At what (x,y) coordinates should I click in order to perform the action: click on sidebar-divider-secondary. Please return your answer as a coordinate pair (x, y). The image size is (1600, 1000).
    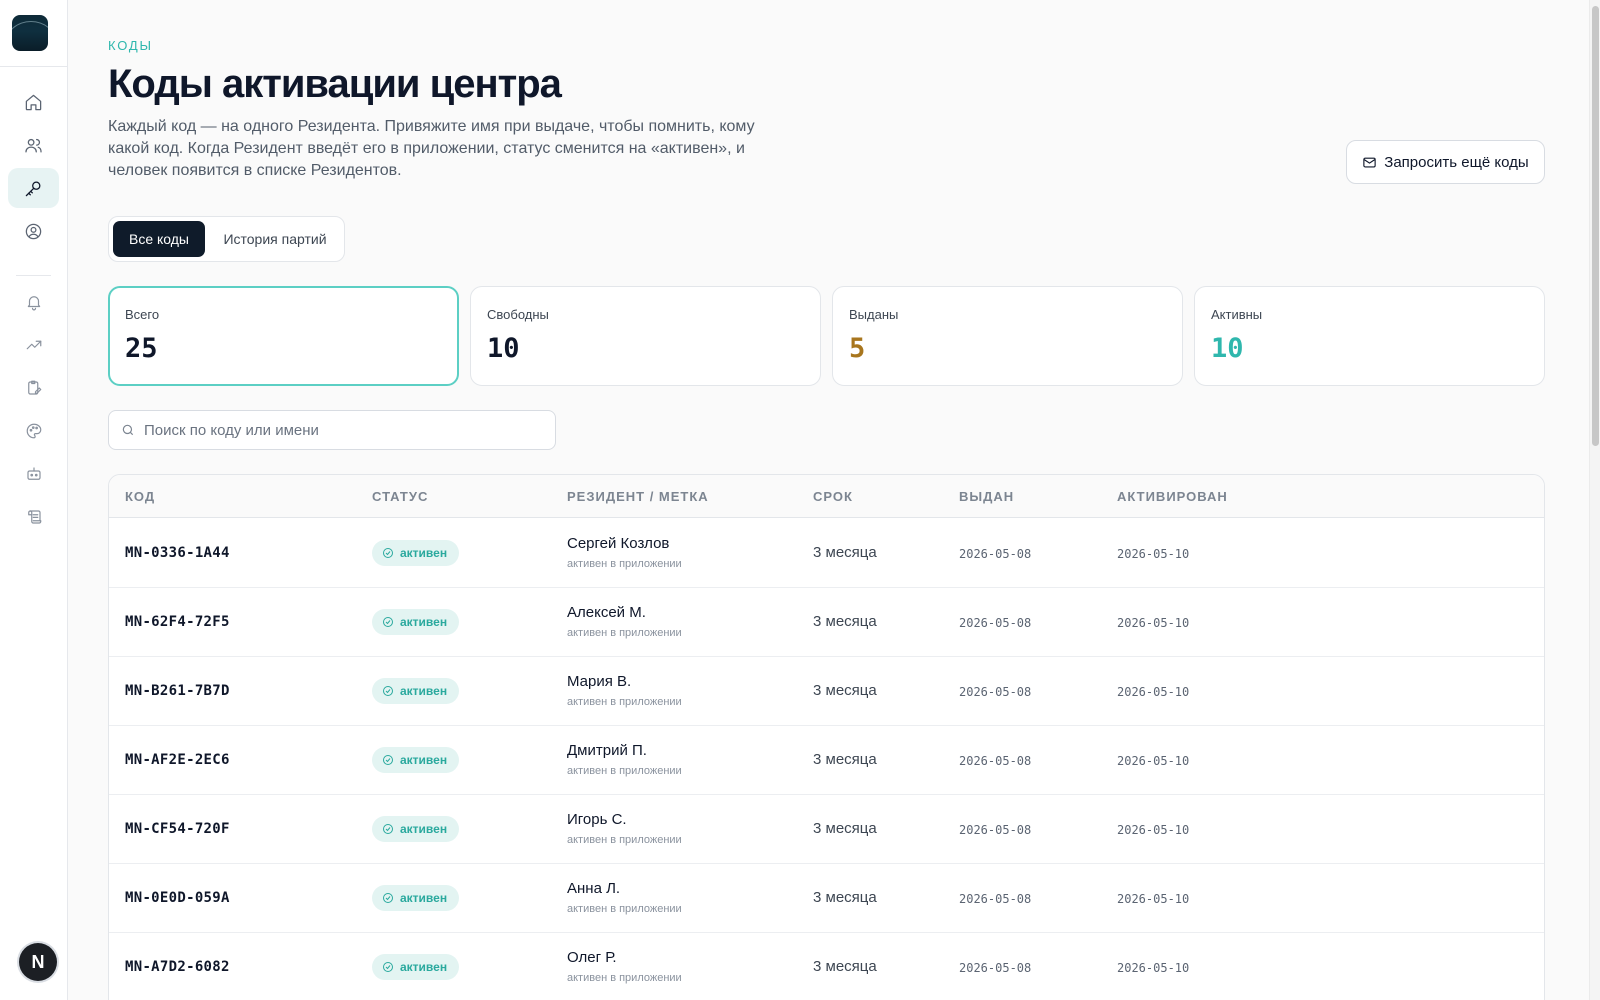
    Looking at the image, I should click on (33, 275).